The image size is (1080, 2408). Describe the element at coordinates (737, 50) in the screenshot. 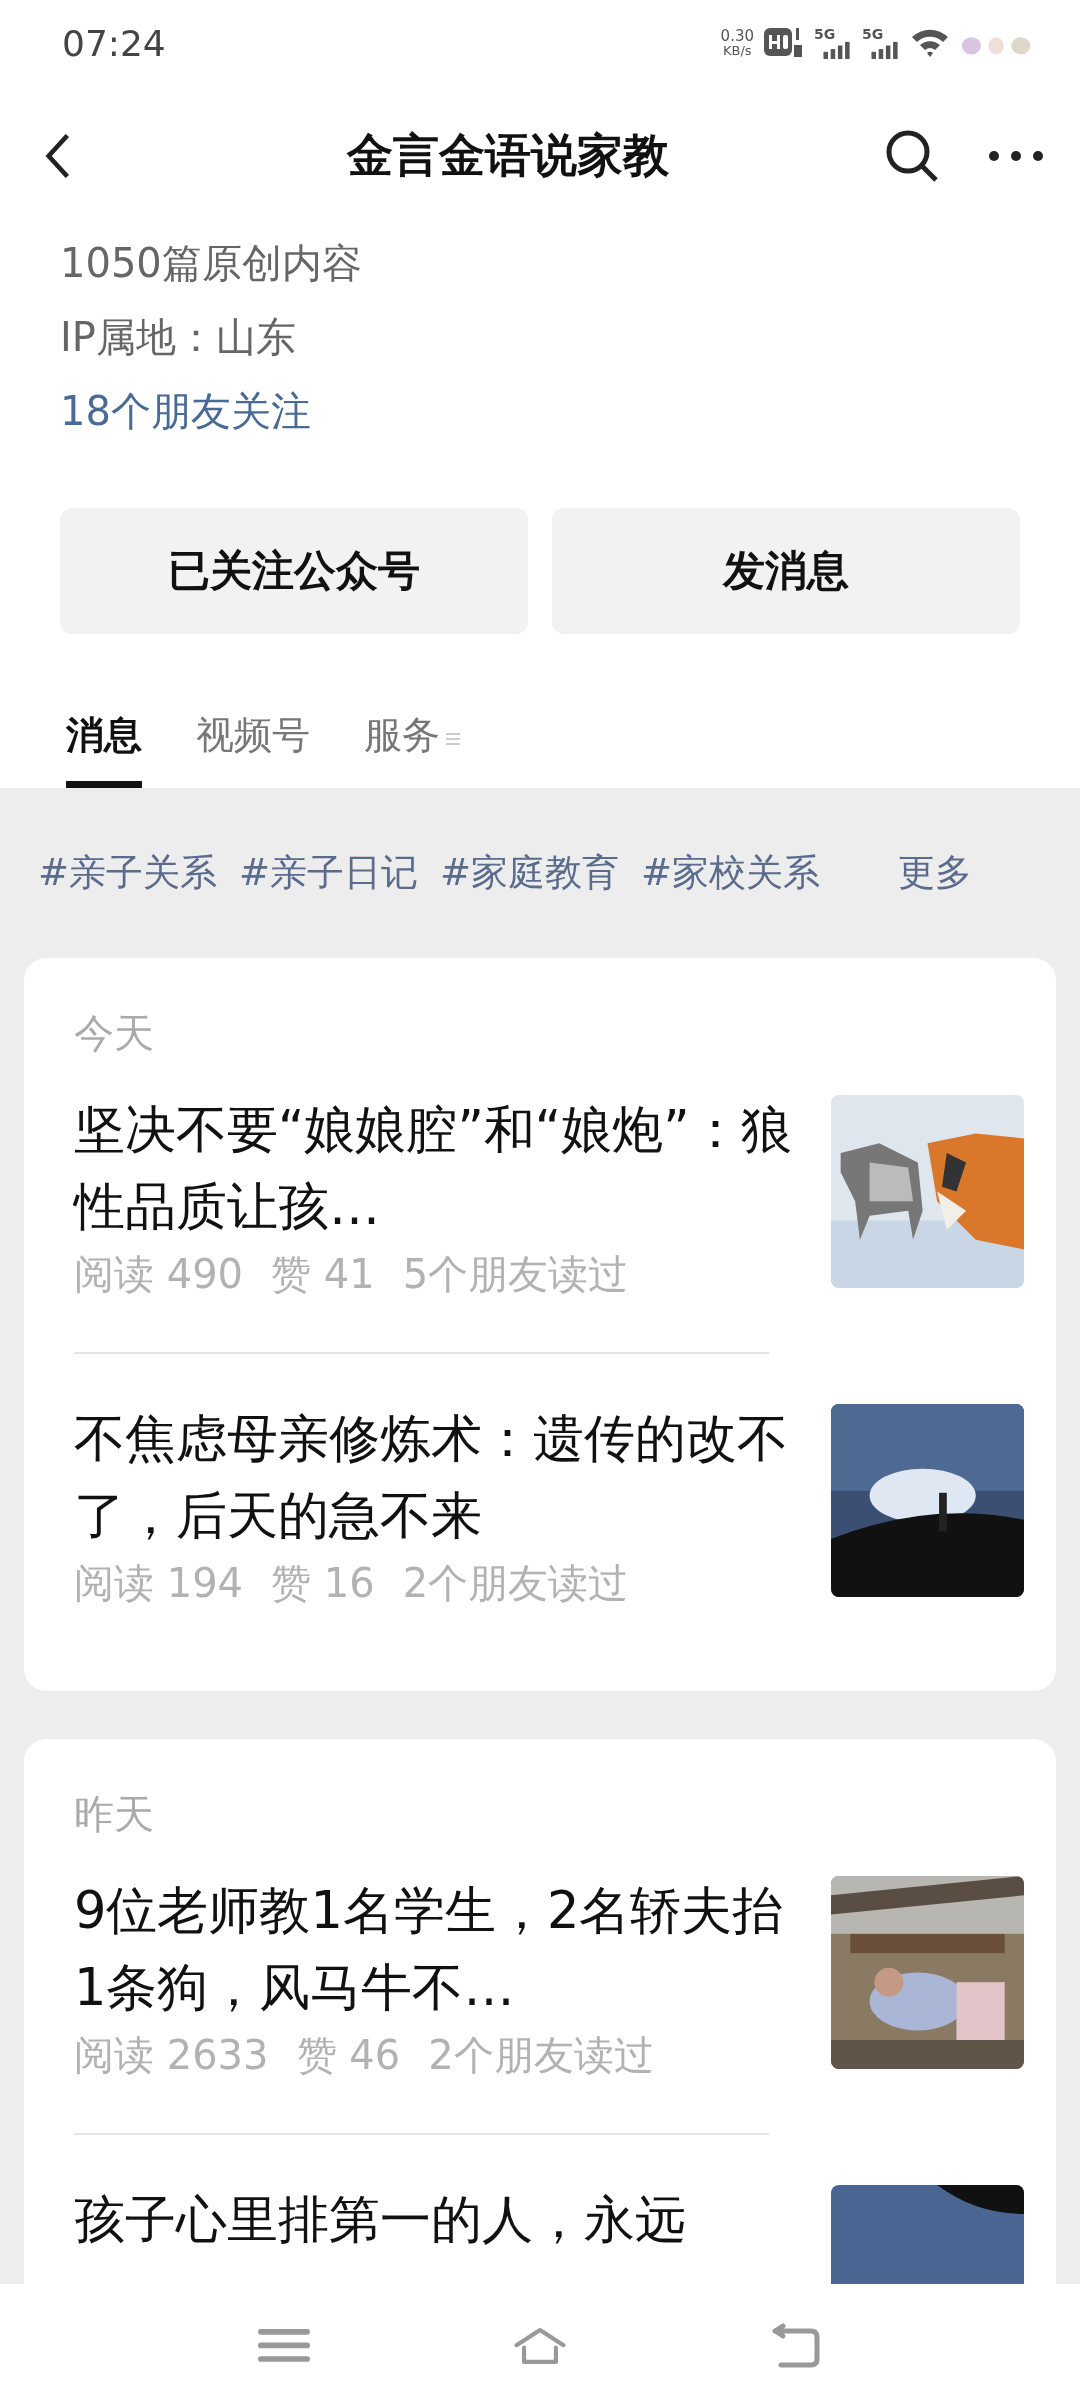

I see `speed-unit: KB/s` at that location.